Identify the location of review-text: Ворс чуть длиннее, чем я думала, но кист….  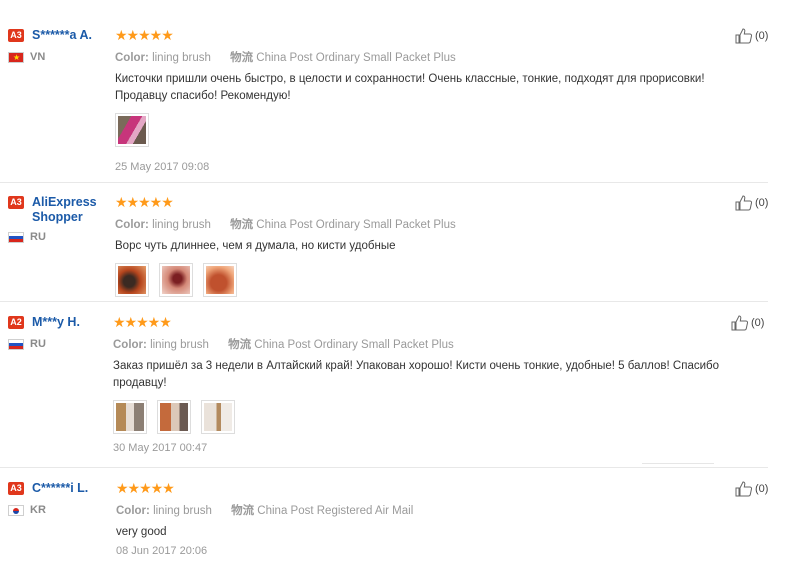
(255, 246).